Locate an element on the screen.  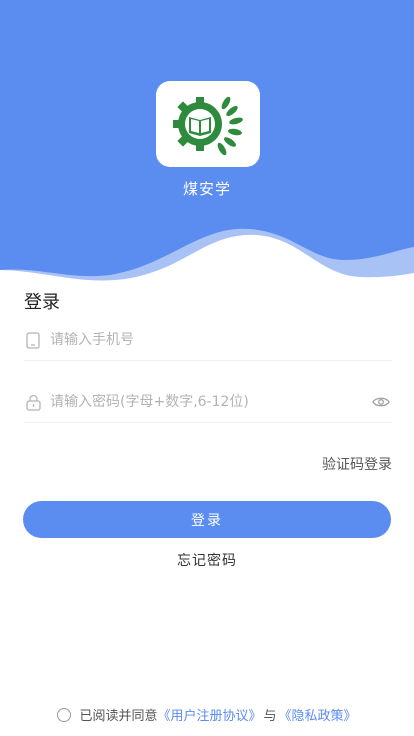
phone-input is located at coordinates (220, 340).